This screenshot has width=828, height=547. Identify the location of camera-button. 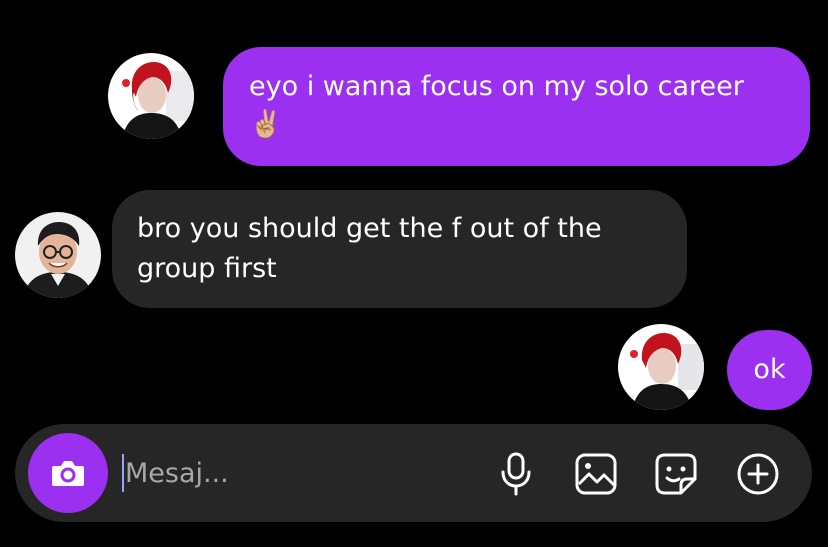
(68, 473).